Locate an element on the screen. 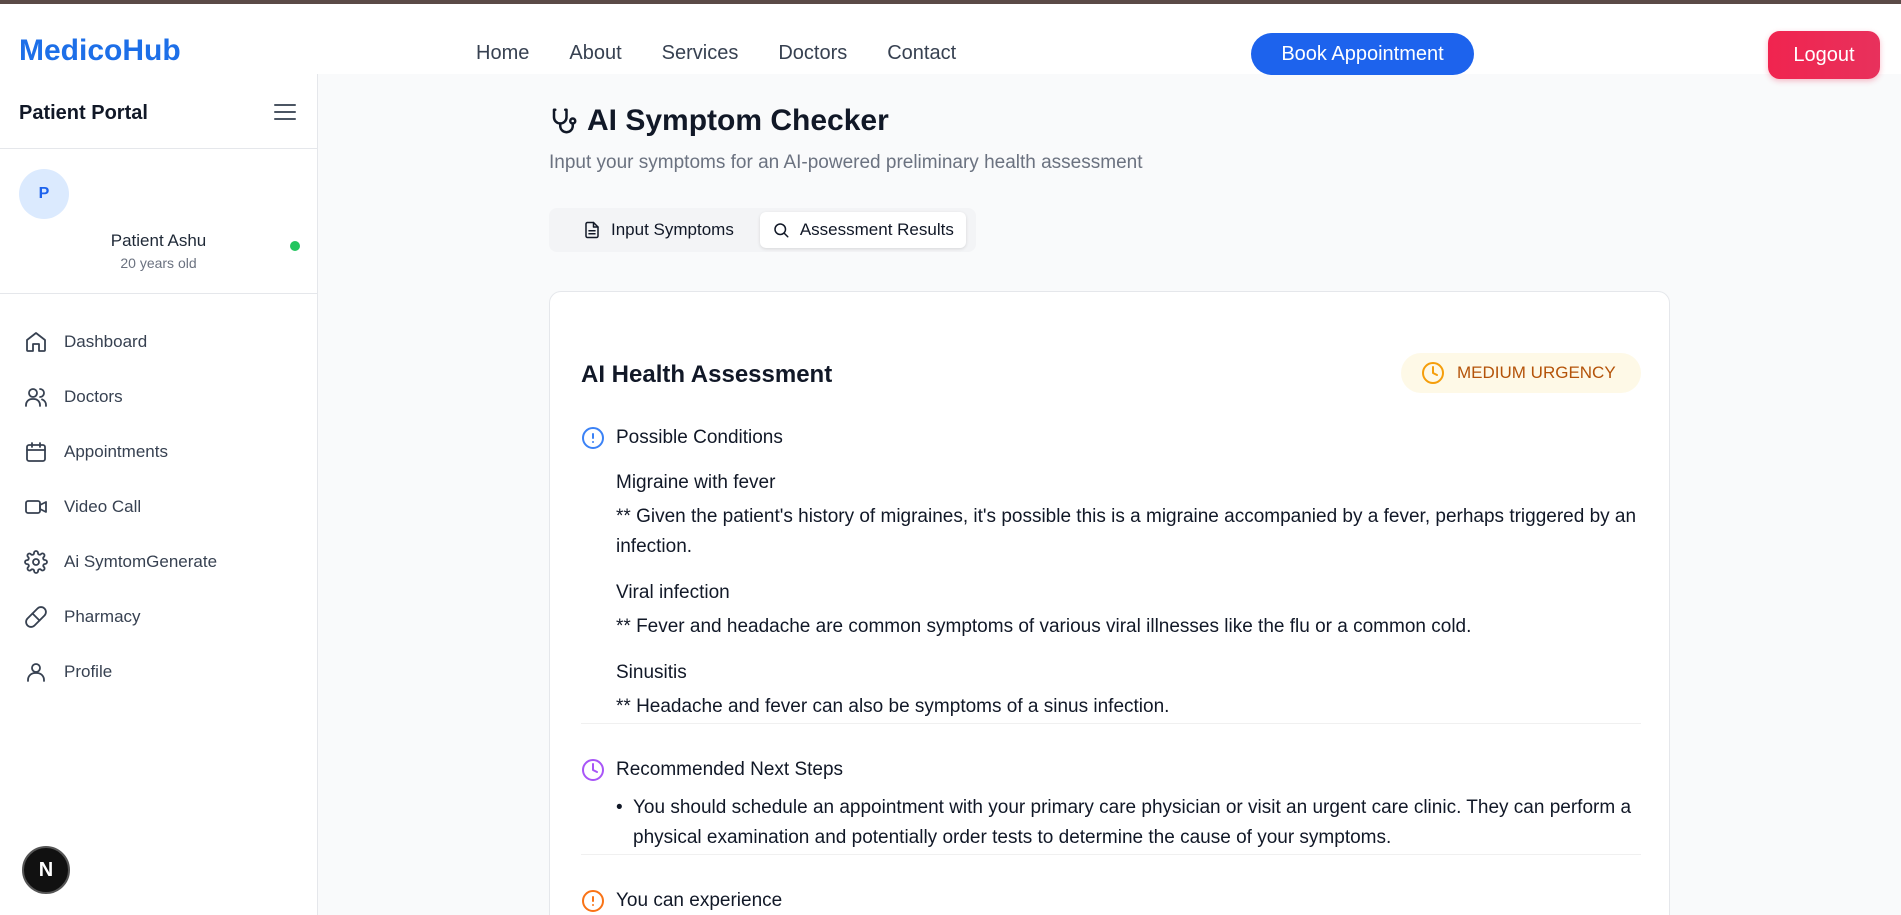  sidebar-item-label: Profile is located at coordinates (88, 671).